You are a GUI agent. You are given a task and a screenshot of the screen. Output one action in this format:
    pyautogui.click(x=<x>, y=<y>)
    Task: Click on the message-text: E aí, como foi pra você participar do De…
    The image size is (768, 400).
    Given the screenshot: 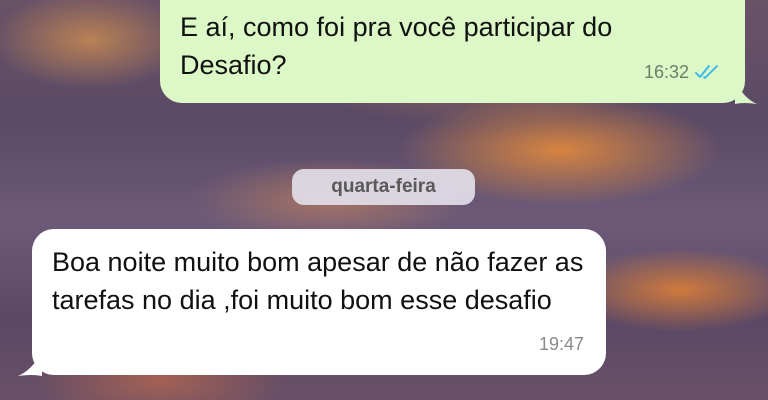 What is the action you would take?
    pyautogui.click(x=396, y=46)
    